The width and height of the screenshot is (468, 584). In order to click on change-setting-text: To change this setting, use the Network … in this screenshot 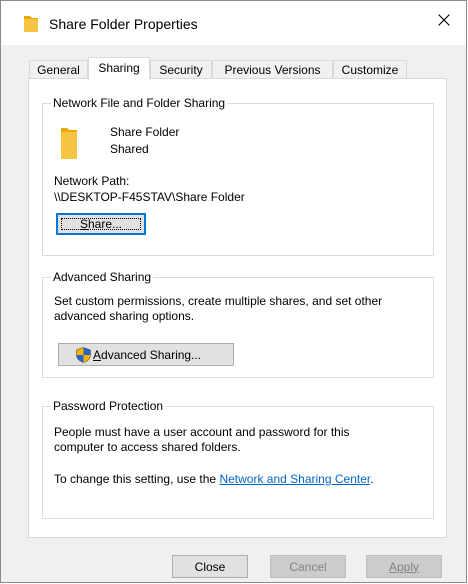, I will do `click(214, 479)`.